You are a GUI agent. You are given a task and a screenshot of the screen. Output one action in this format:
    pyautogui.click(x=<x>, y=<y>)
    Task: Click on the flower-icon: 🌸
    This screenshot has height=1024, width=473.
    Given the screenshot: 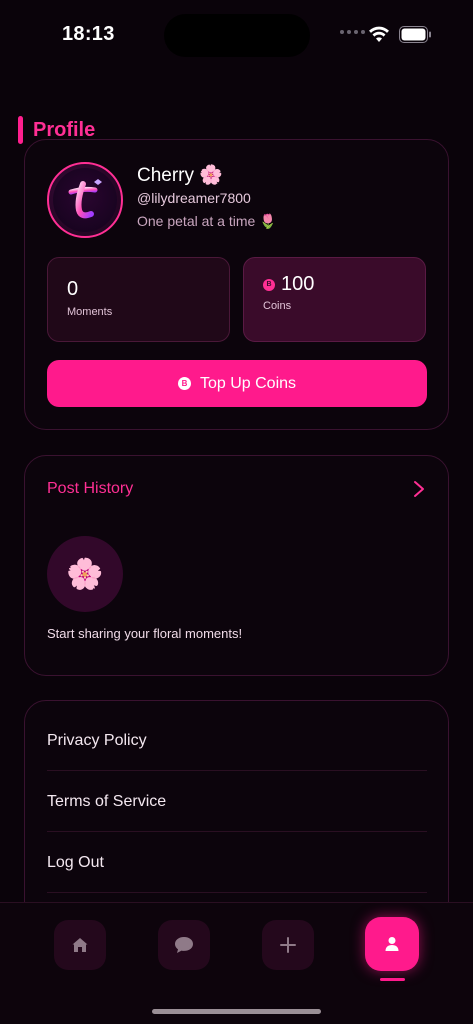 What is the action you would take?
    pyautogui.click(x=85, y=574)
    